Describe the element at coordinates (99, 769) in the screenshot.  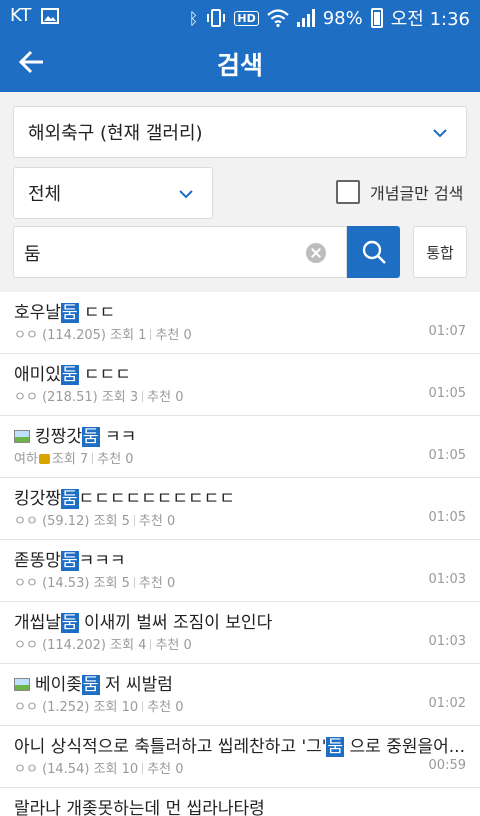
I see `post-meta: ㅇㅇ (14.54) 조회 10 추천 0` at that location.